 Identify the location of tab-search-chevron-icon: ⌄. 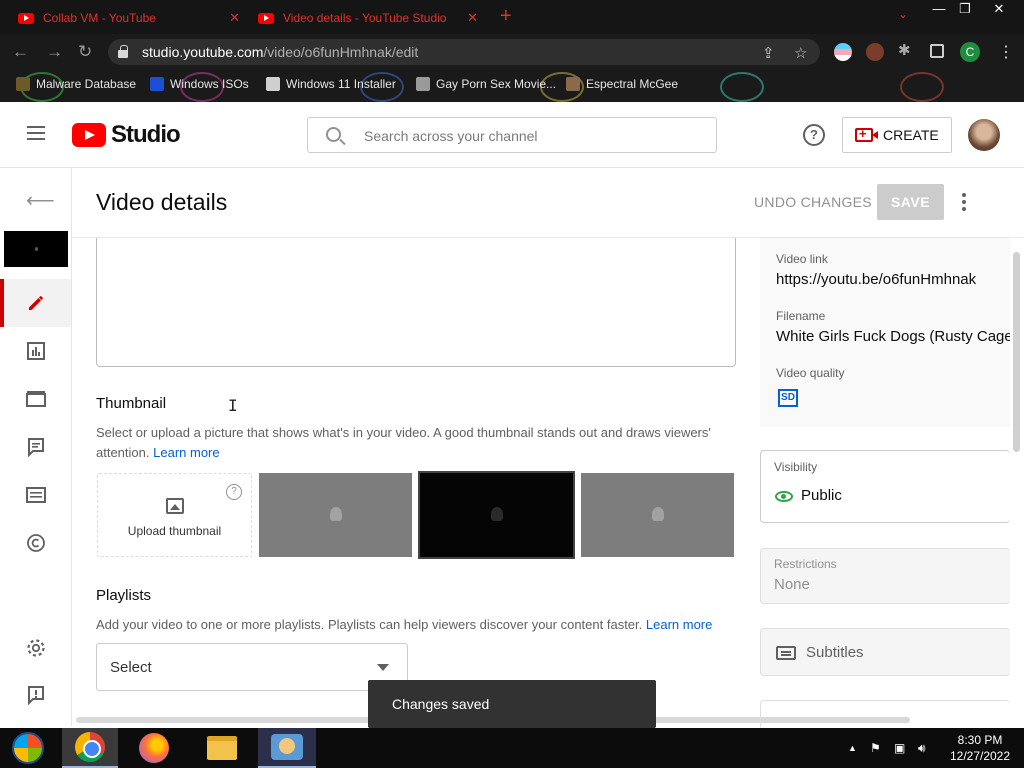
(903, 14).